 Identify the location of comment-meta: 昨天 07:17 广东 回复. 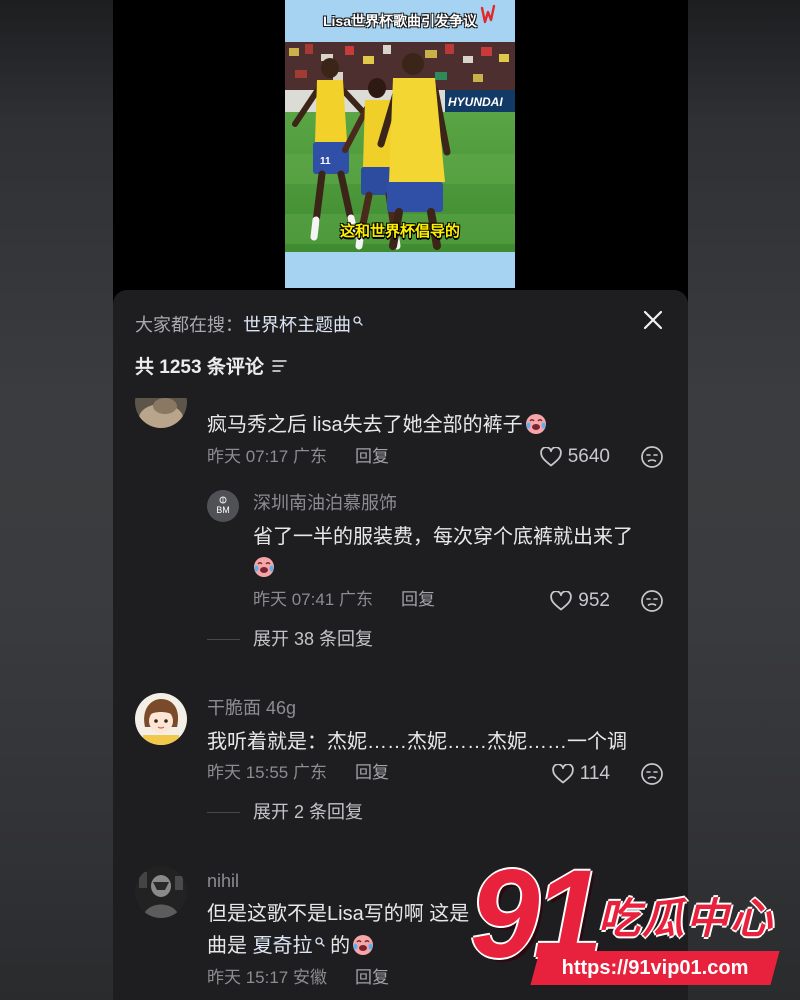
(337, 457).